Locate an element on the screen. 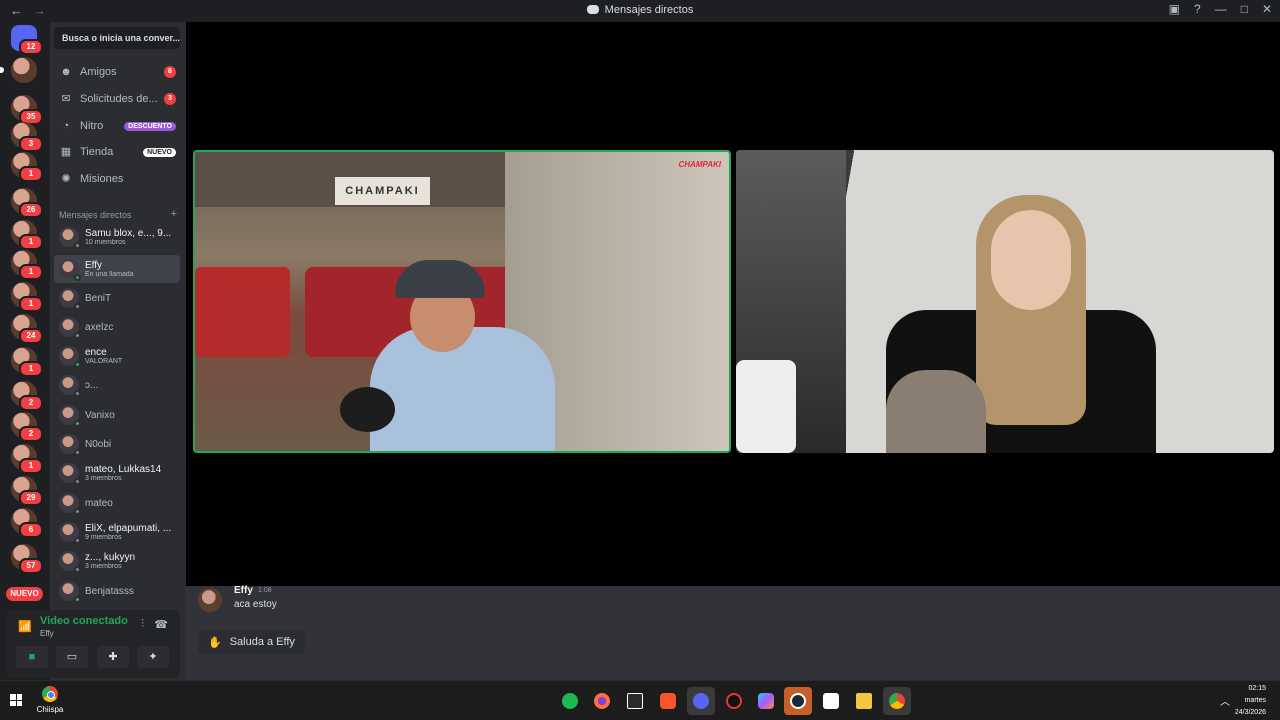 This screenshot has height=720, width=1280. dm-item: Benjatasss is located at coordinates (117, 591).